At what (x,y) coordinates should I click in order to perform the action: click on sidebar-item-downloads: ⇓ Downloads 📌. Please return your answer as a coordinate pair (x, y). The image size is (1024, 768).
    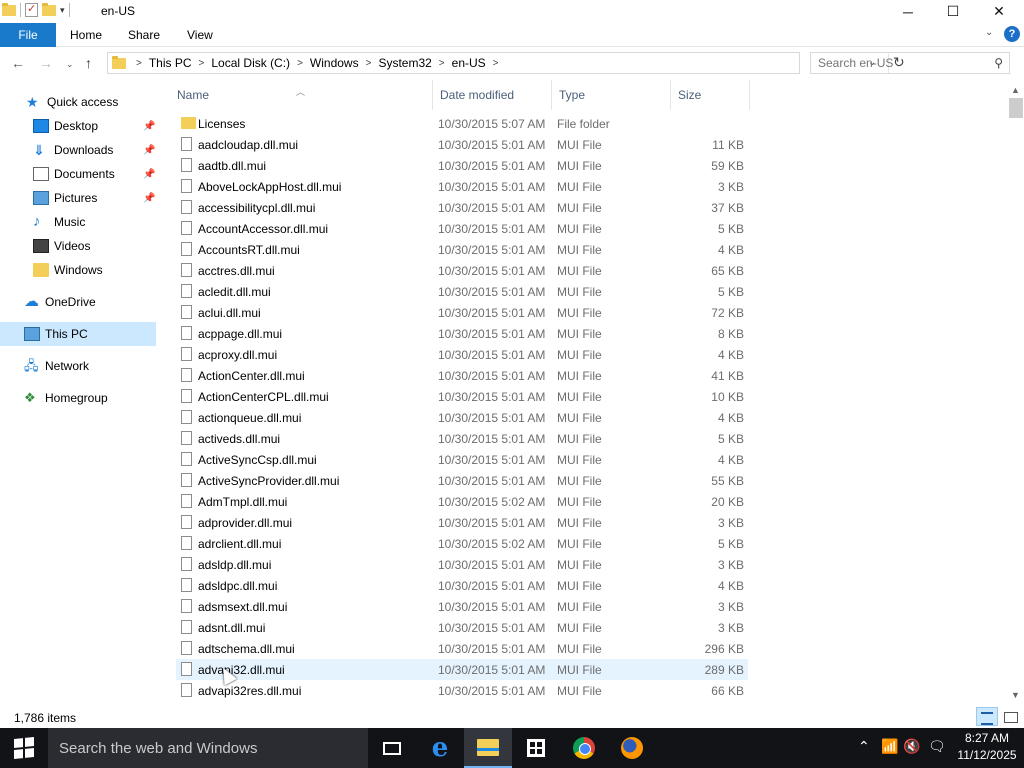
    Looking at the image, I should click on (78, 150).